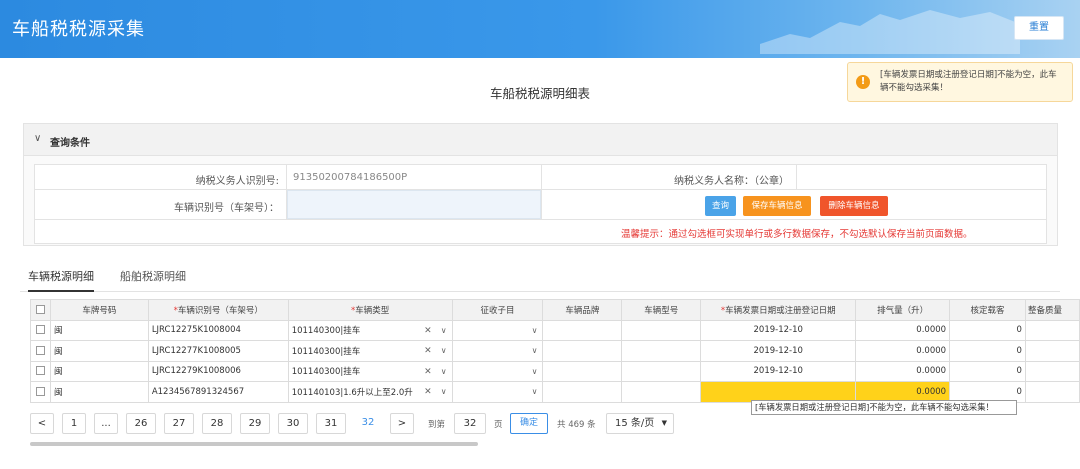 The image size is (1080, 469). I want to click on confirm-page-button: 确定, so click(529, 423).